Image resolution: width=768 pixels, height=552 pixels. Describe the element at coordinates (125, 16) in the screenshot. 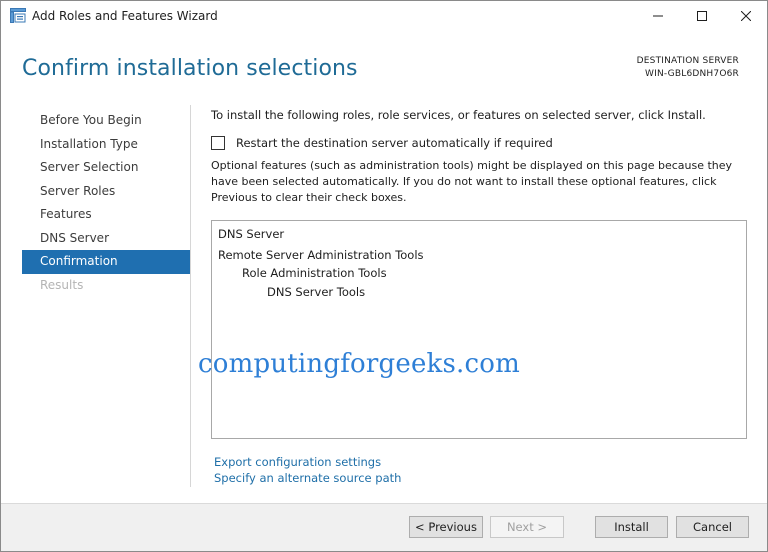

I see `window-title: Add Roles and Features Wizard` at that location.